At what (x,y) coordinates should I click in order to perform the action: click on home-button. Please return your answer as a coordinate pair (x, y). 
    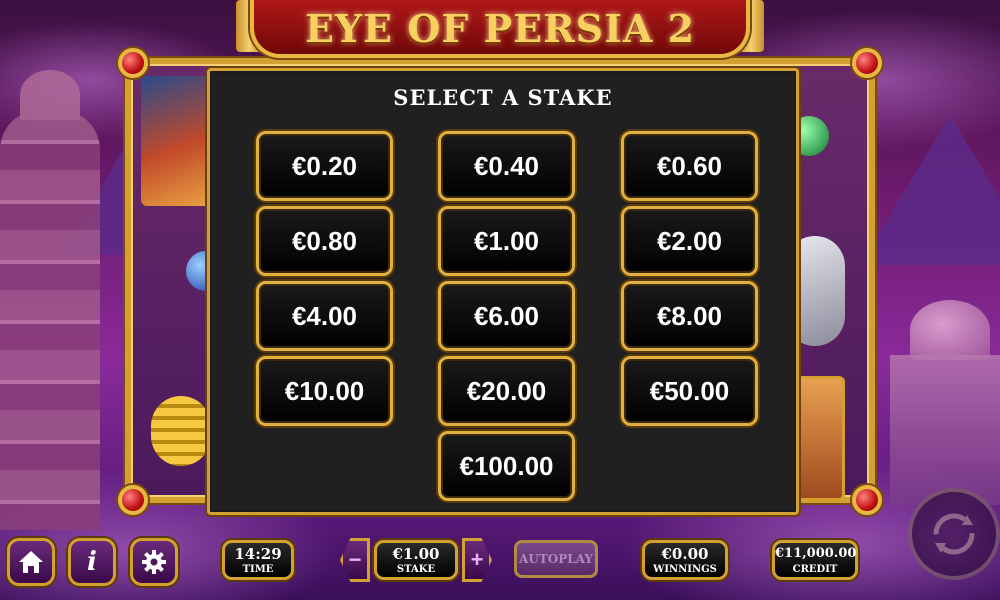
    Looking at the image, I should click on (31, 562).